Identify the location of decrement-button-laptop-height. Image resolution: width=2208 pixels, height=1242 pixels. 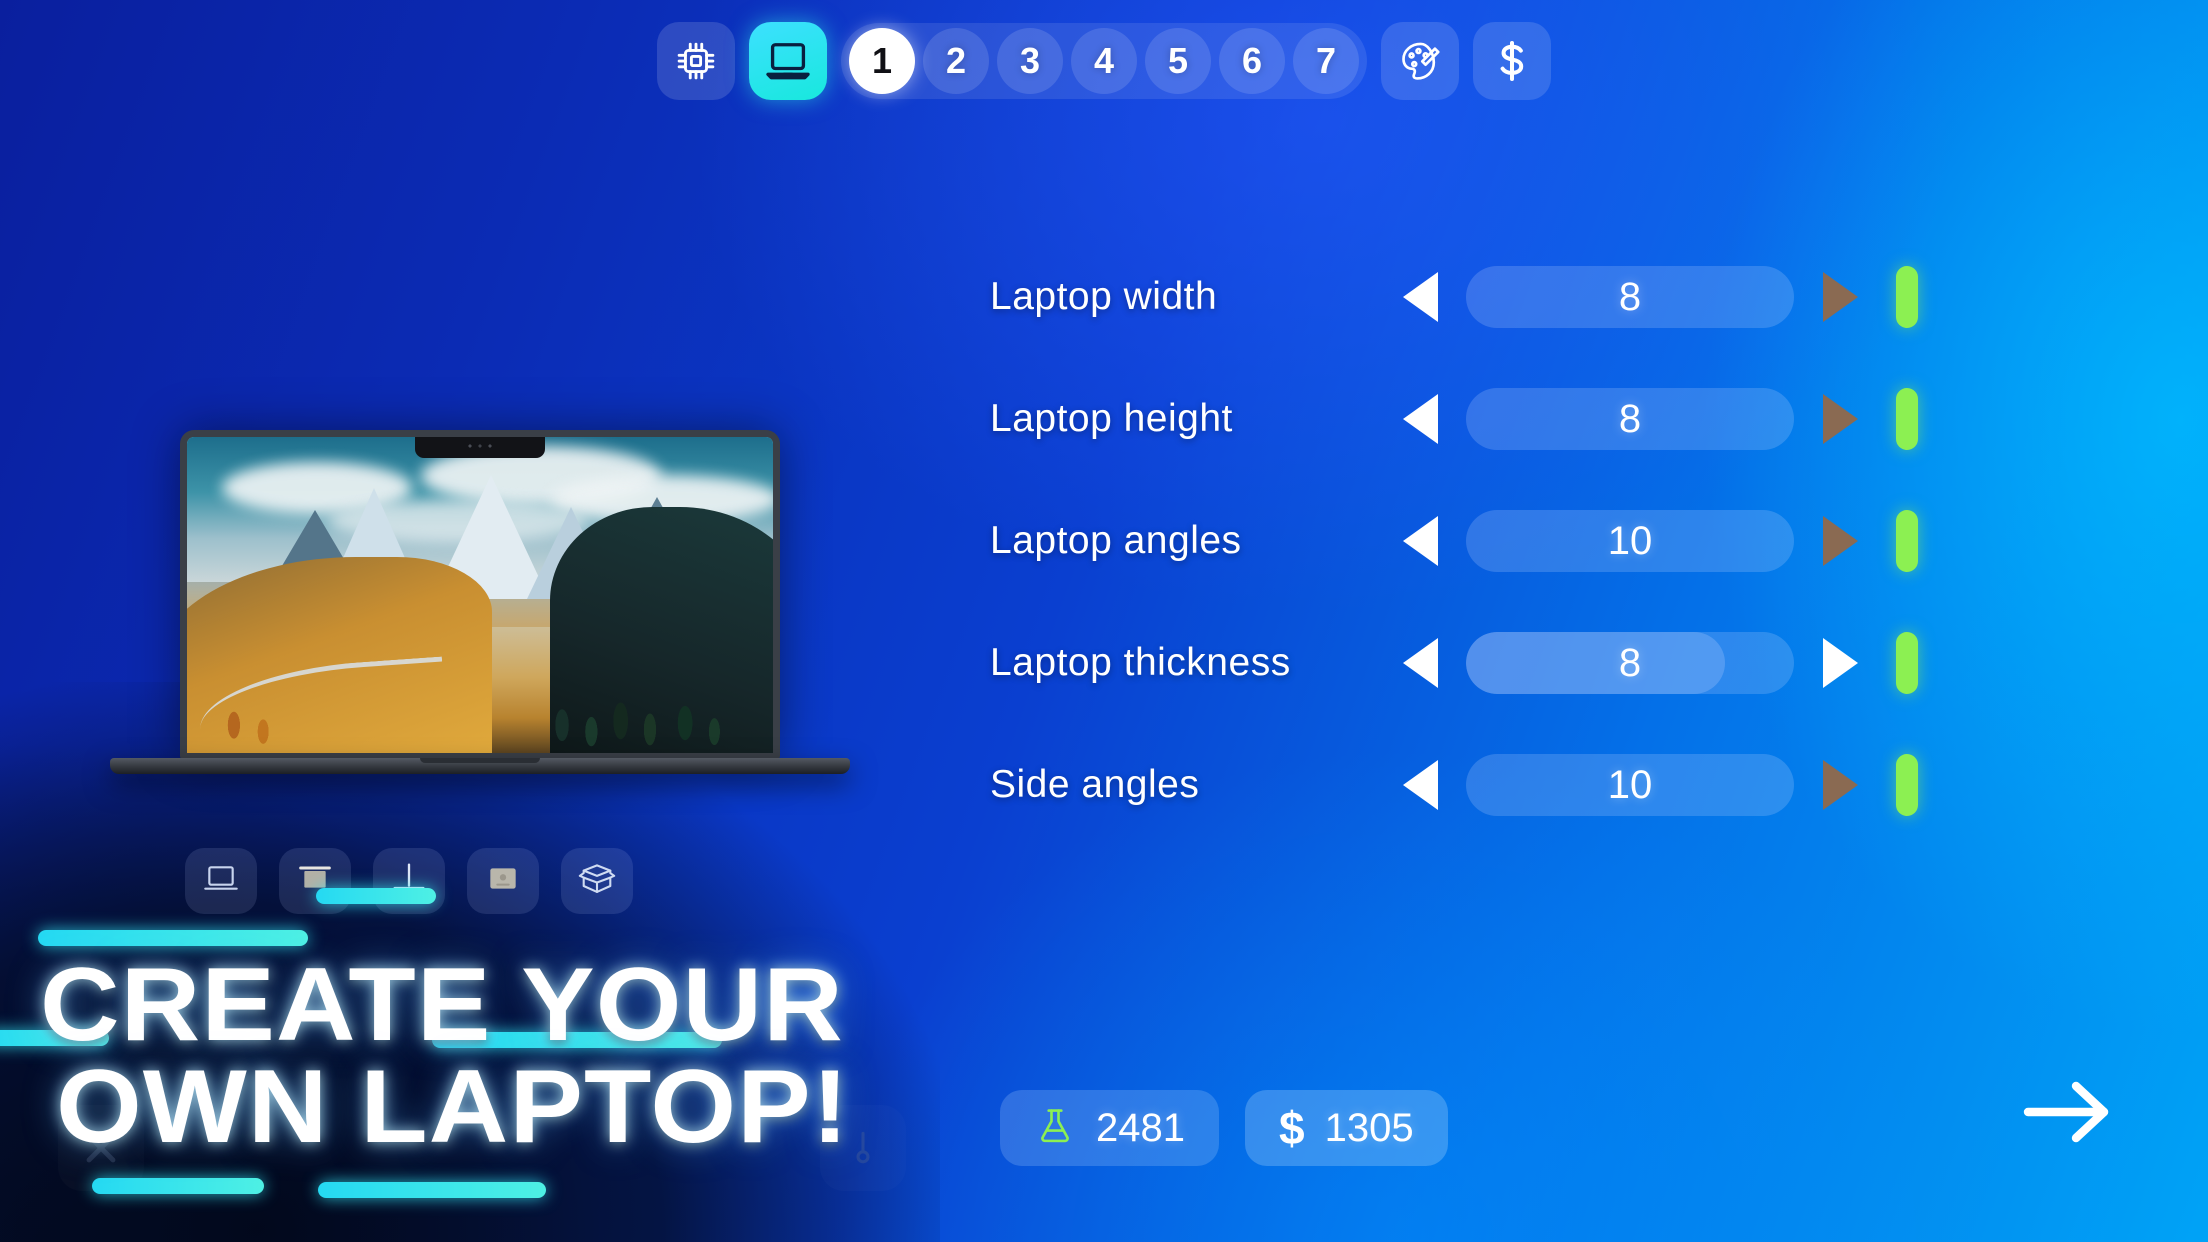
(1420, 419).